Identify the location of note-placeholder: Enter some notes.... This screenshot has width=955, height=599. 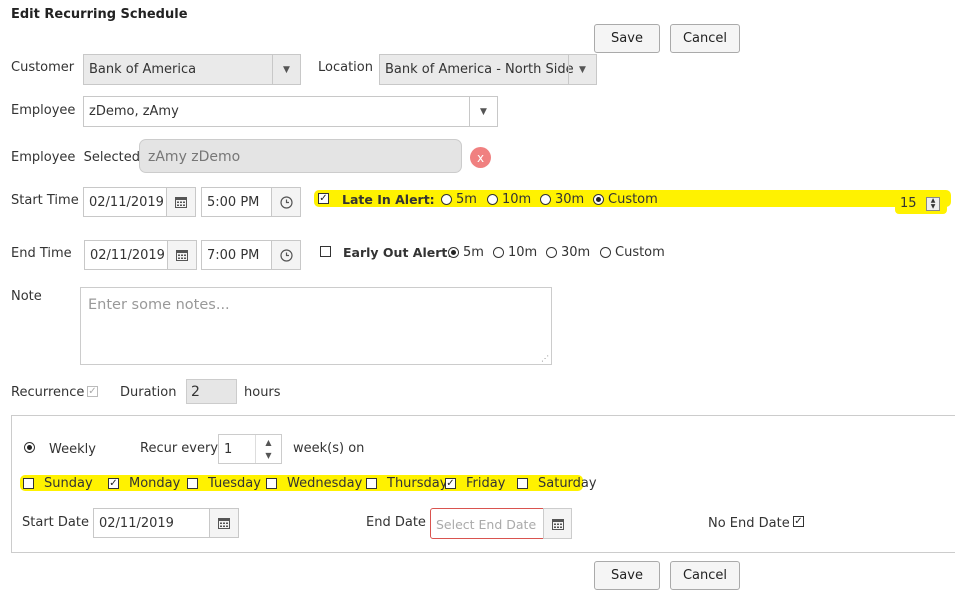
(159, 305).